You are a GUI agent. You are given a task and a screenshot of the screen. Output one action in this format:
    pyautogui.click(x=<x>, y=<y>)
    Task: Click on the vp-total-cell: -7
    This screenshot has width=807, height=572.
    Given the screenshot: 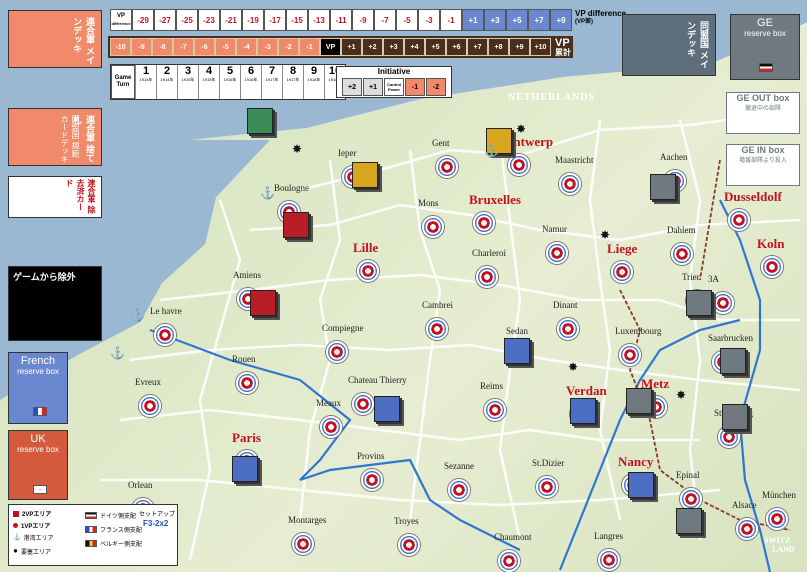 What is the action you would take?
    pyautogui.click(x=183, y=47)
    